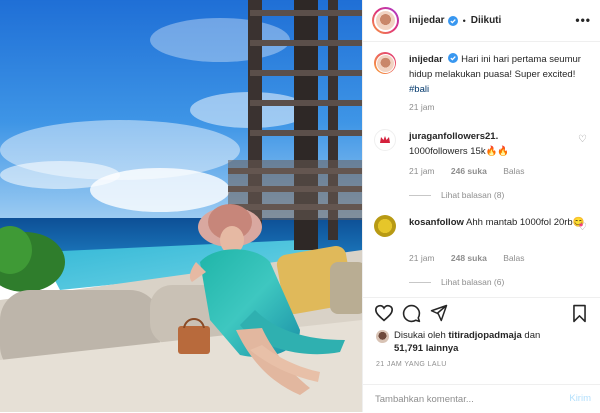 The image size is (600, 413). What do you see at coordinates (419, 89) in the screenshot?
I see `caption-hashtag: #bali` at bounding box center [419, 89].